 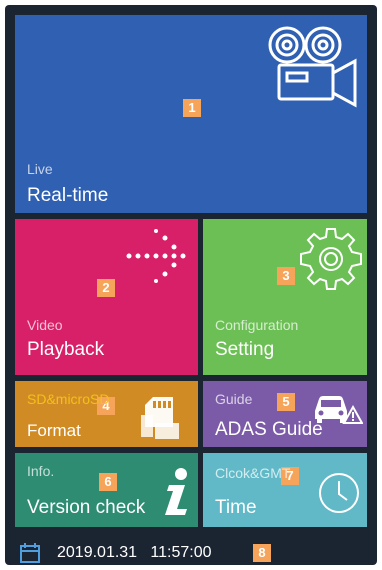 What do you see at coordinates (257, 325) in the screenshot?
I see `tile-subtitle: Configuration` at bounding box center [257, 325].